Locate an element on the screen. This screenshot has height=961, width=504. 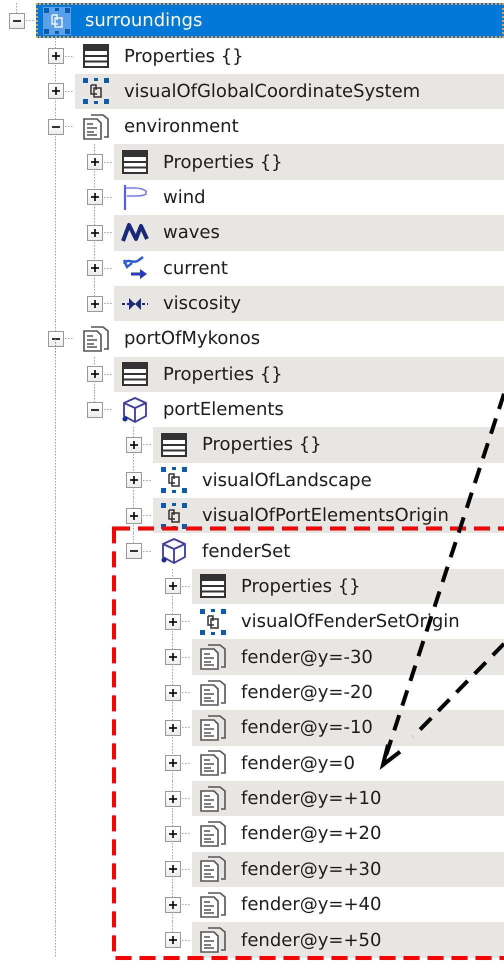
tree-item: visualOfGlobalCoordinateSystem is located at coordinates (289, 92).